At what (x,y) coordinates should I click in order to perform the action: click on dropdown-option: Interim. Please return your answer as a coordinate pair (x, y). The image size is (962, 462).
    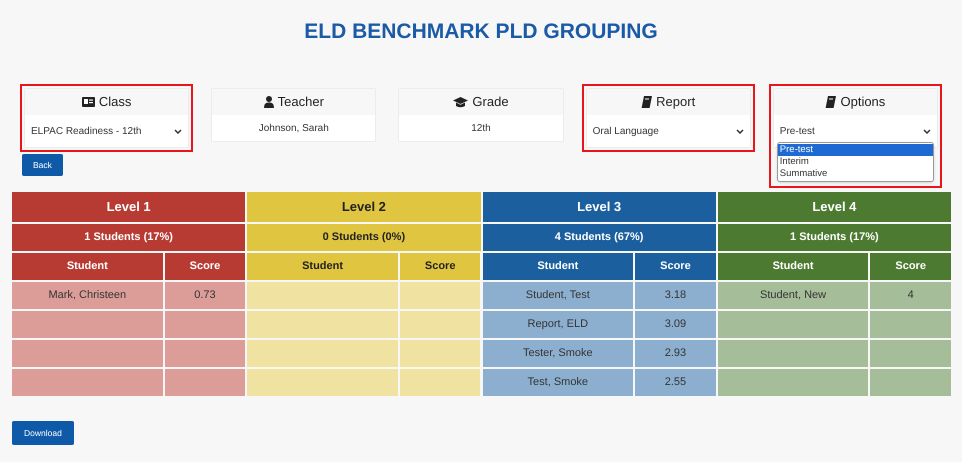
    Looking at the image, I should click on (855, 162).